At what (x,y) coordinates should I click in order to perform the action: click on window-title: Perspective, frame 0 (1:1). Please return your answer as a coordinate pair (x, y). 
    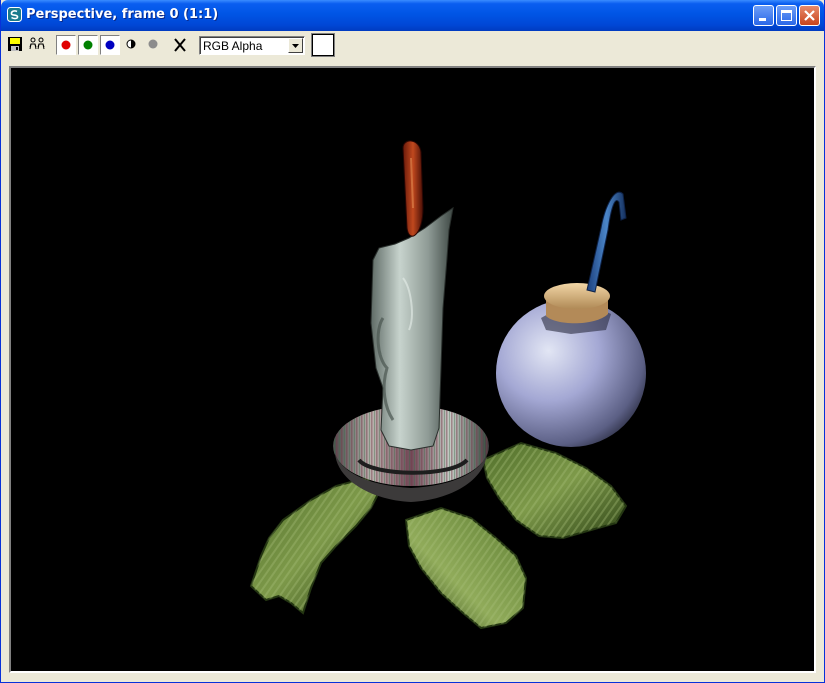
    Looking at the image, I should click on (122, 14).